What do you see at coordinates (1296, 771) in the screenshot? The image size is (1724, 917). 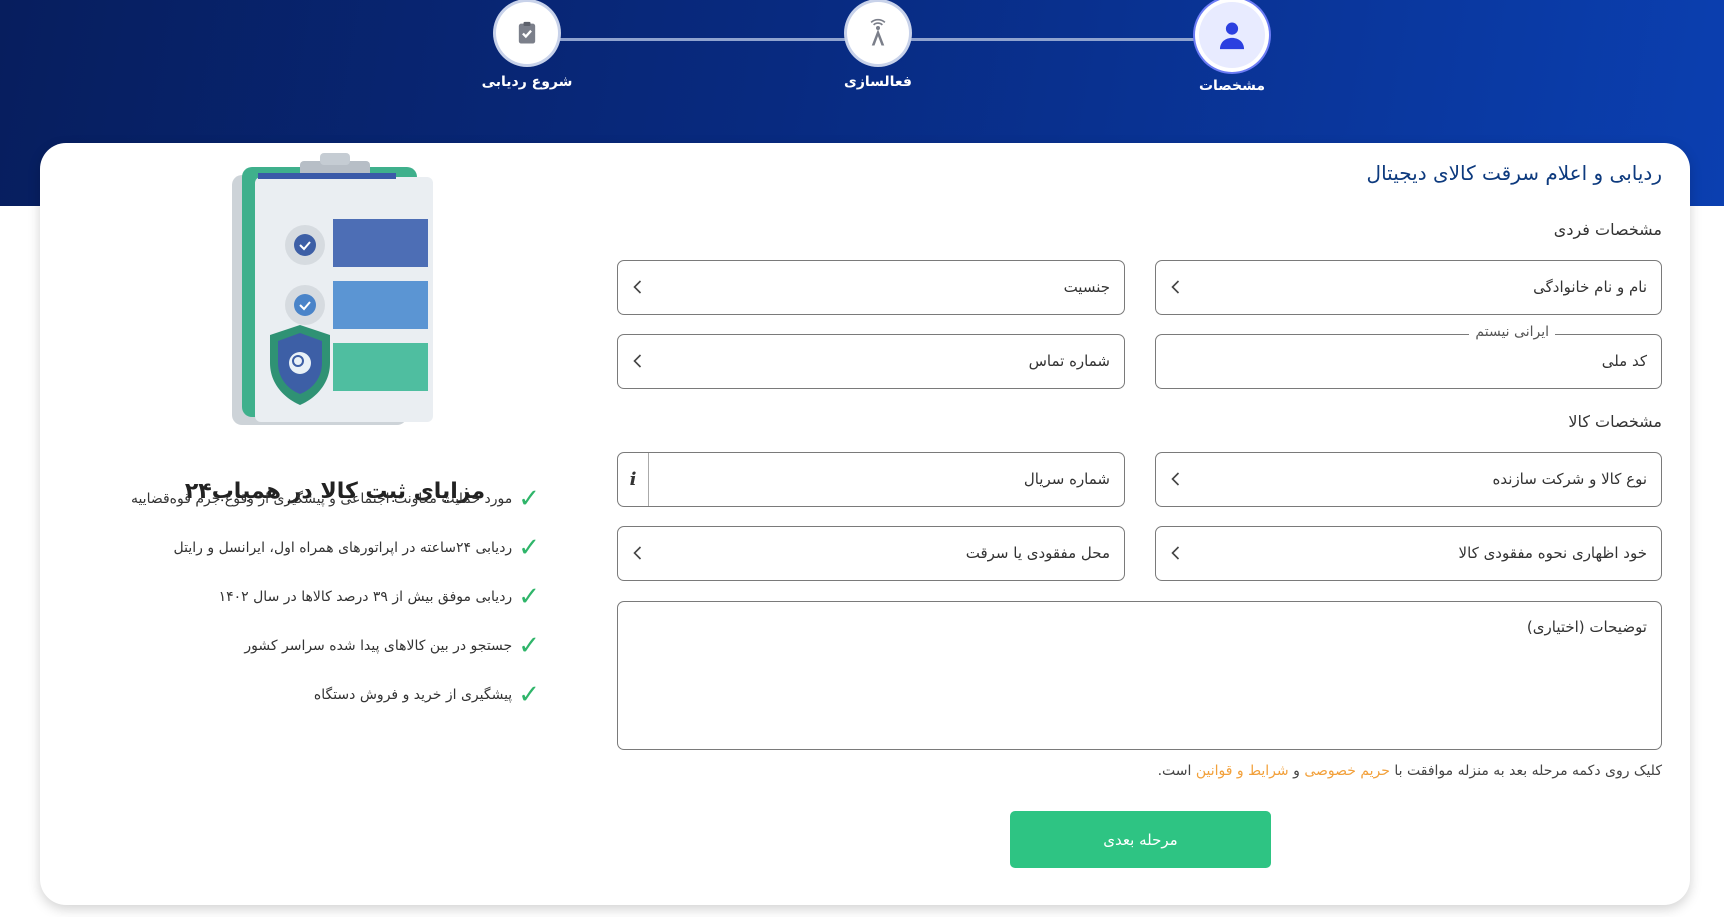 I see `consent-and: و` at bounding box center [1296, 771].